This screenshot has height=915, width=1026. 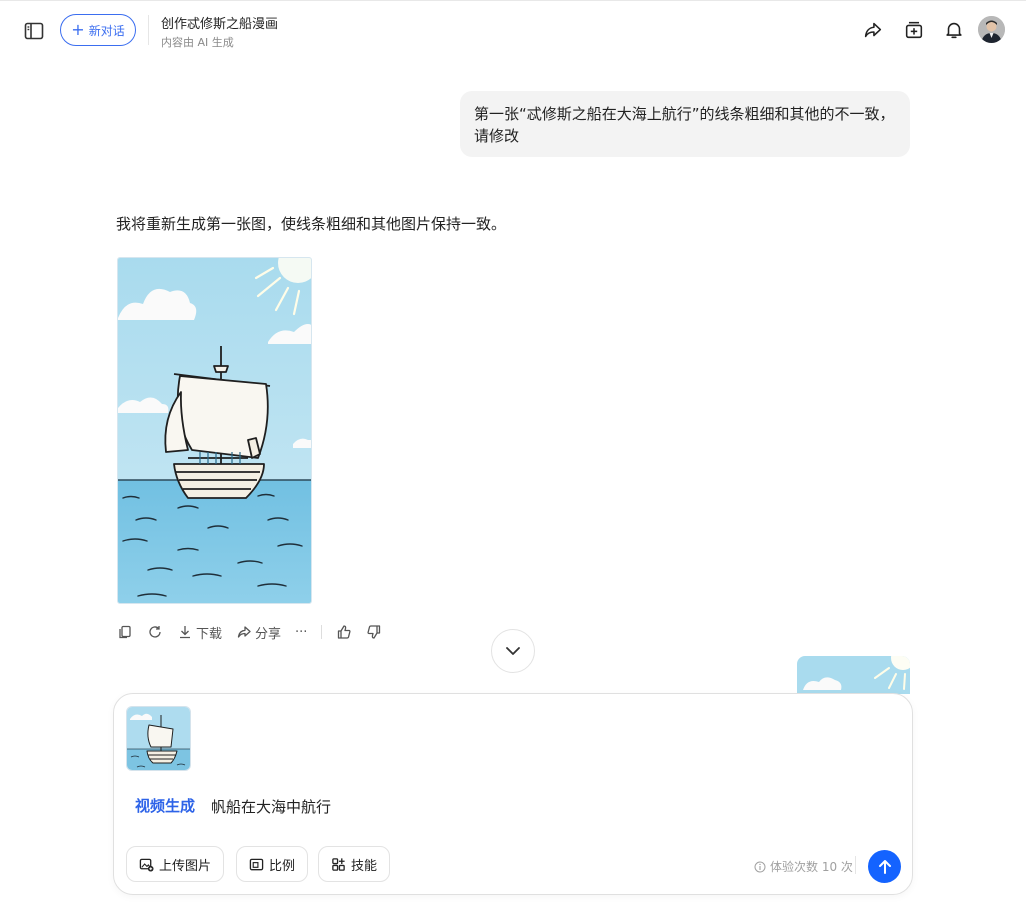 I want to click on send-button, so click(x=884, y=866).